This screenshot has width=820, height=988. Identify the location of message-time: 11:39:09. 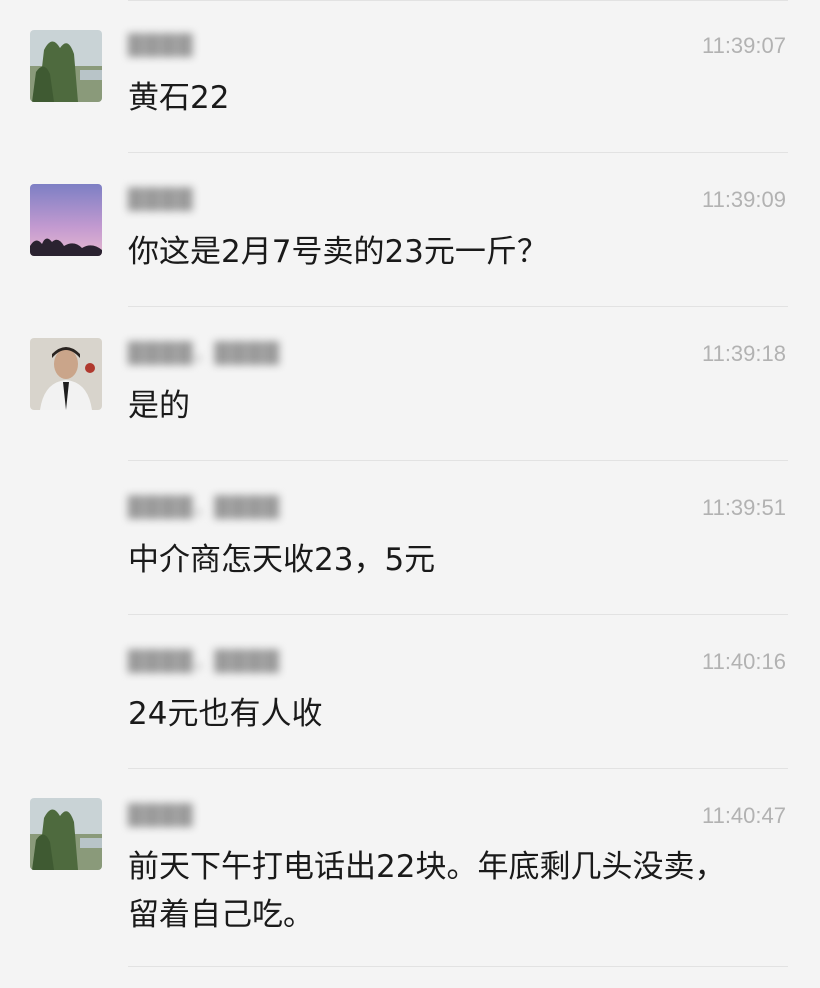
(743, 199).